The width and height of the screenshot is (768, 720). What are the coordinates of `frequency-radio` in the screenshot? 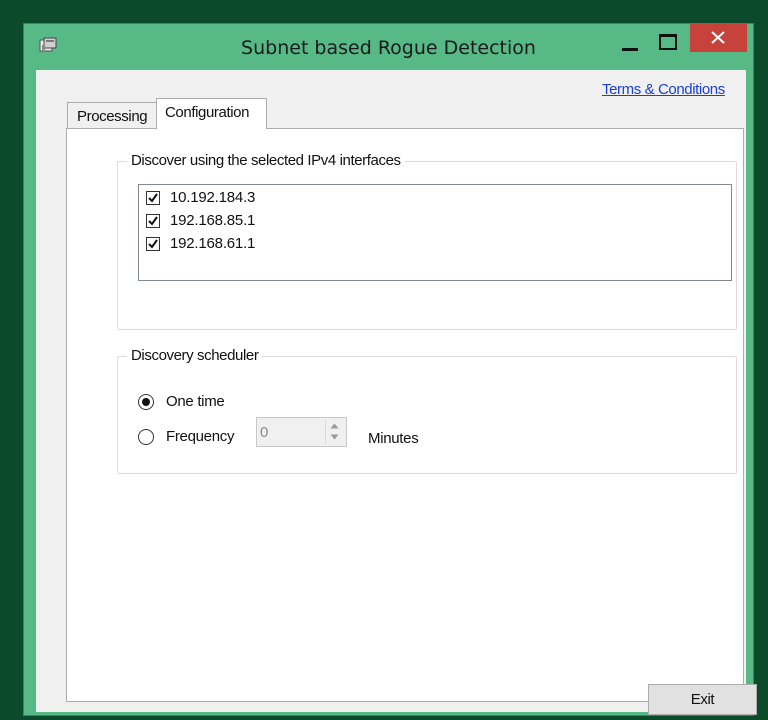 It's located at (146, 437).